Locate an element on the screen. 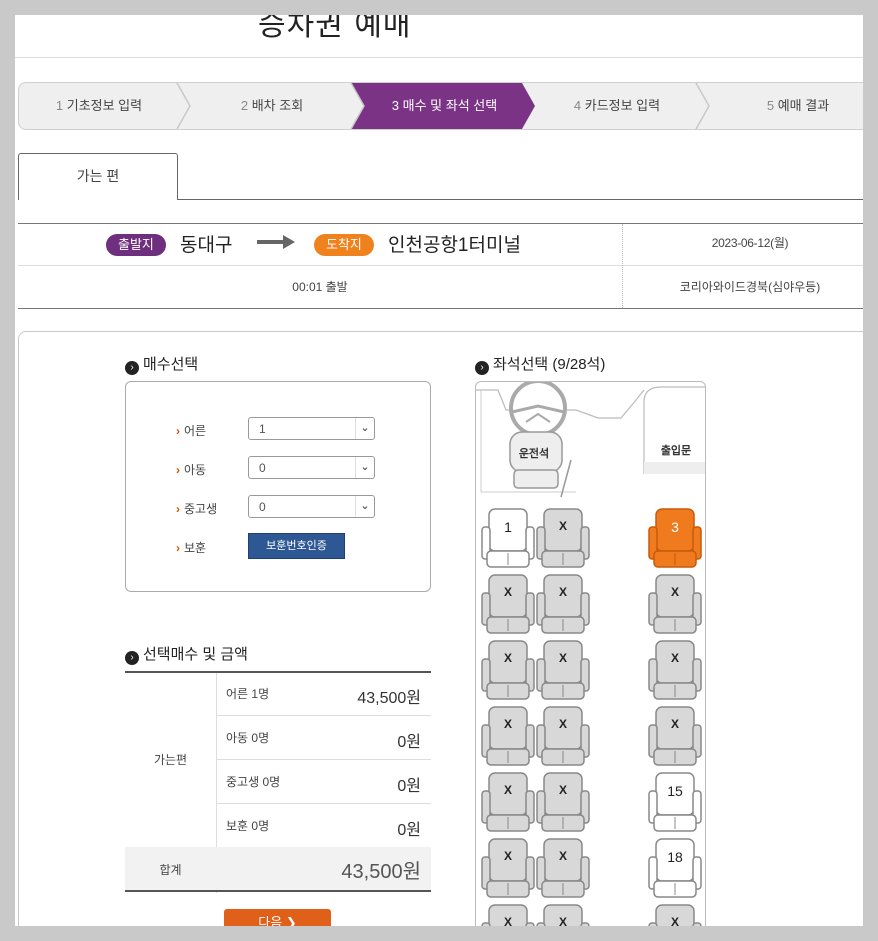  step-4: 4 카드정보 입력 is located at coordinates (617, 105).